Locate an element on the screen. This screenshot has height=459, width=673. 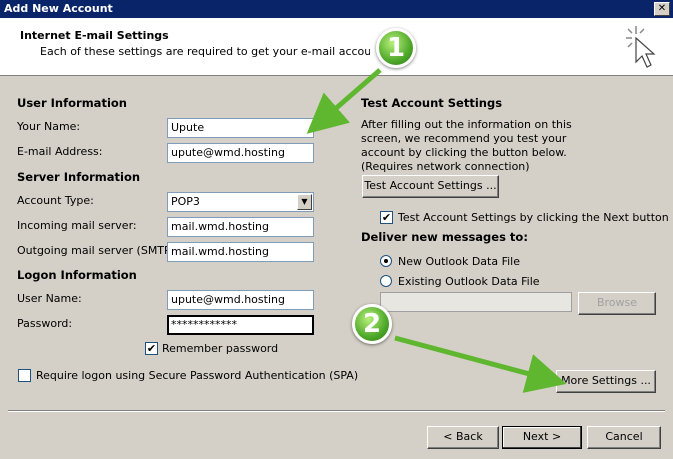
annotation-badge-1: 1 is located at coordinates (396, 48).